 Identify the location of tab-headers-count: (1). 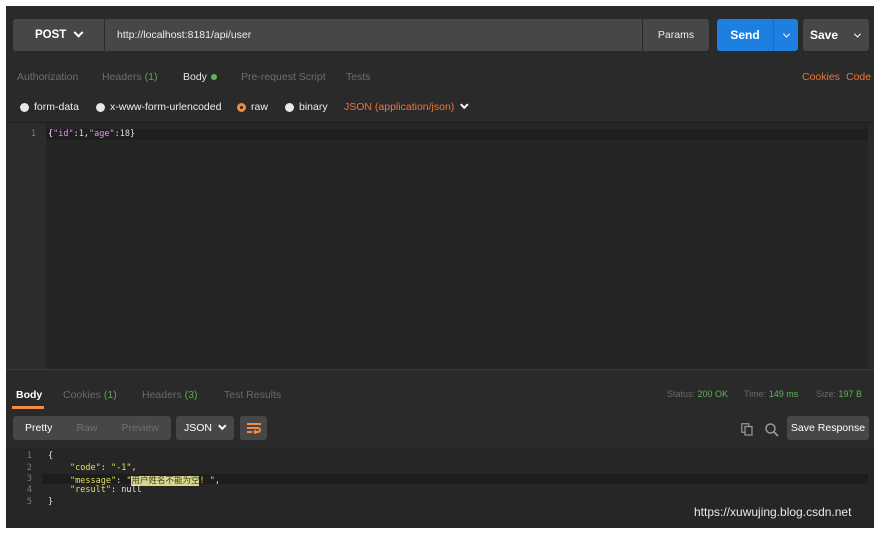
(151, 77).